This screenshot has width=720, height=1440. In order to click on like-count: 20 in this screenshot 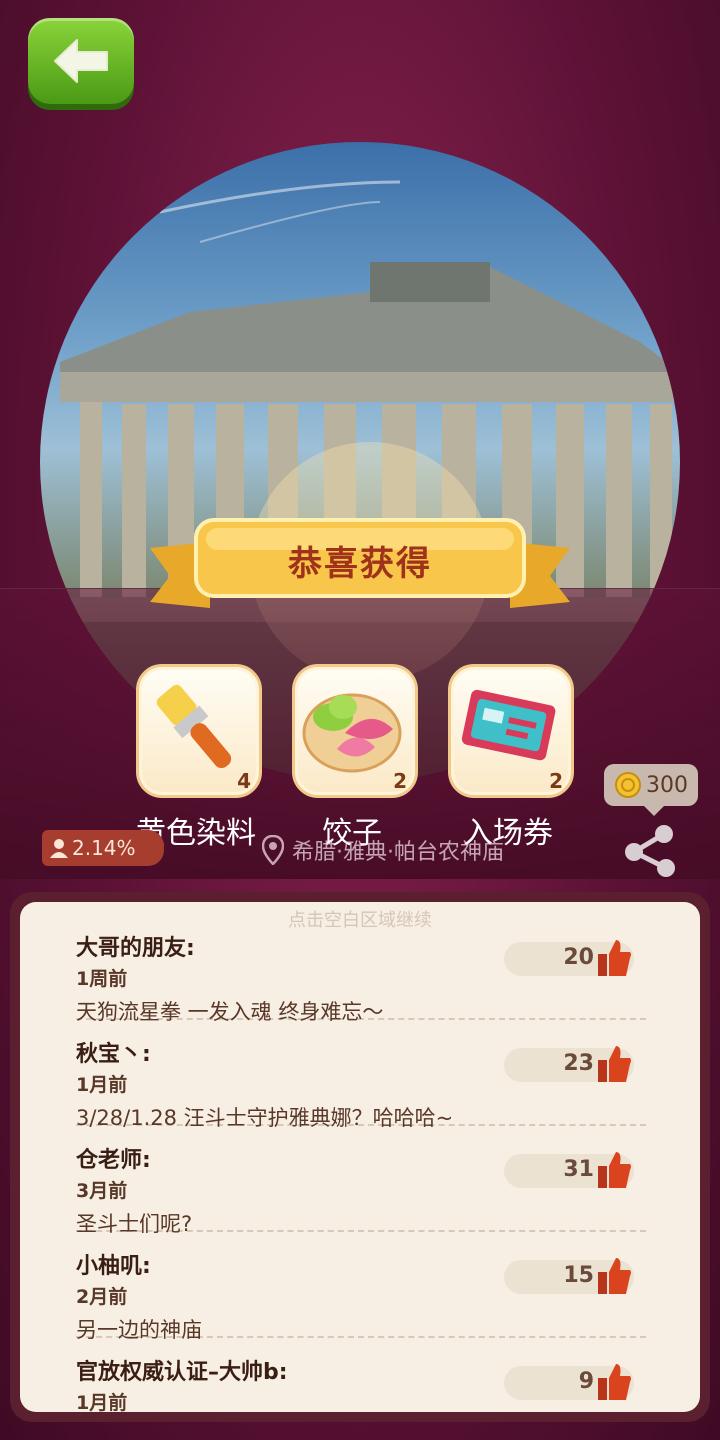, I will do `click(578, 957)`.